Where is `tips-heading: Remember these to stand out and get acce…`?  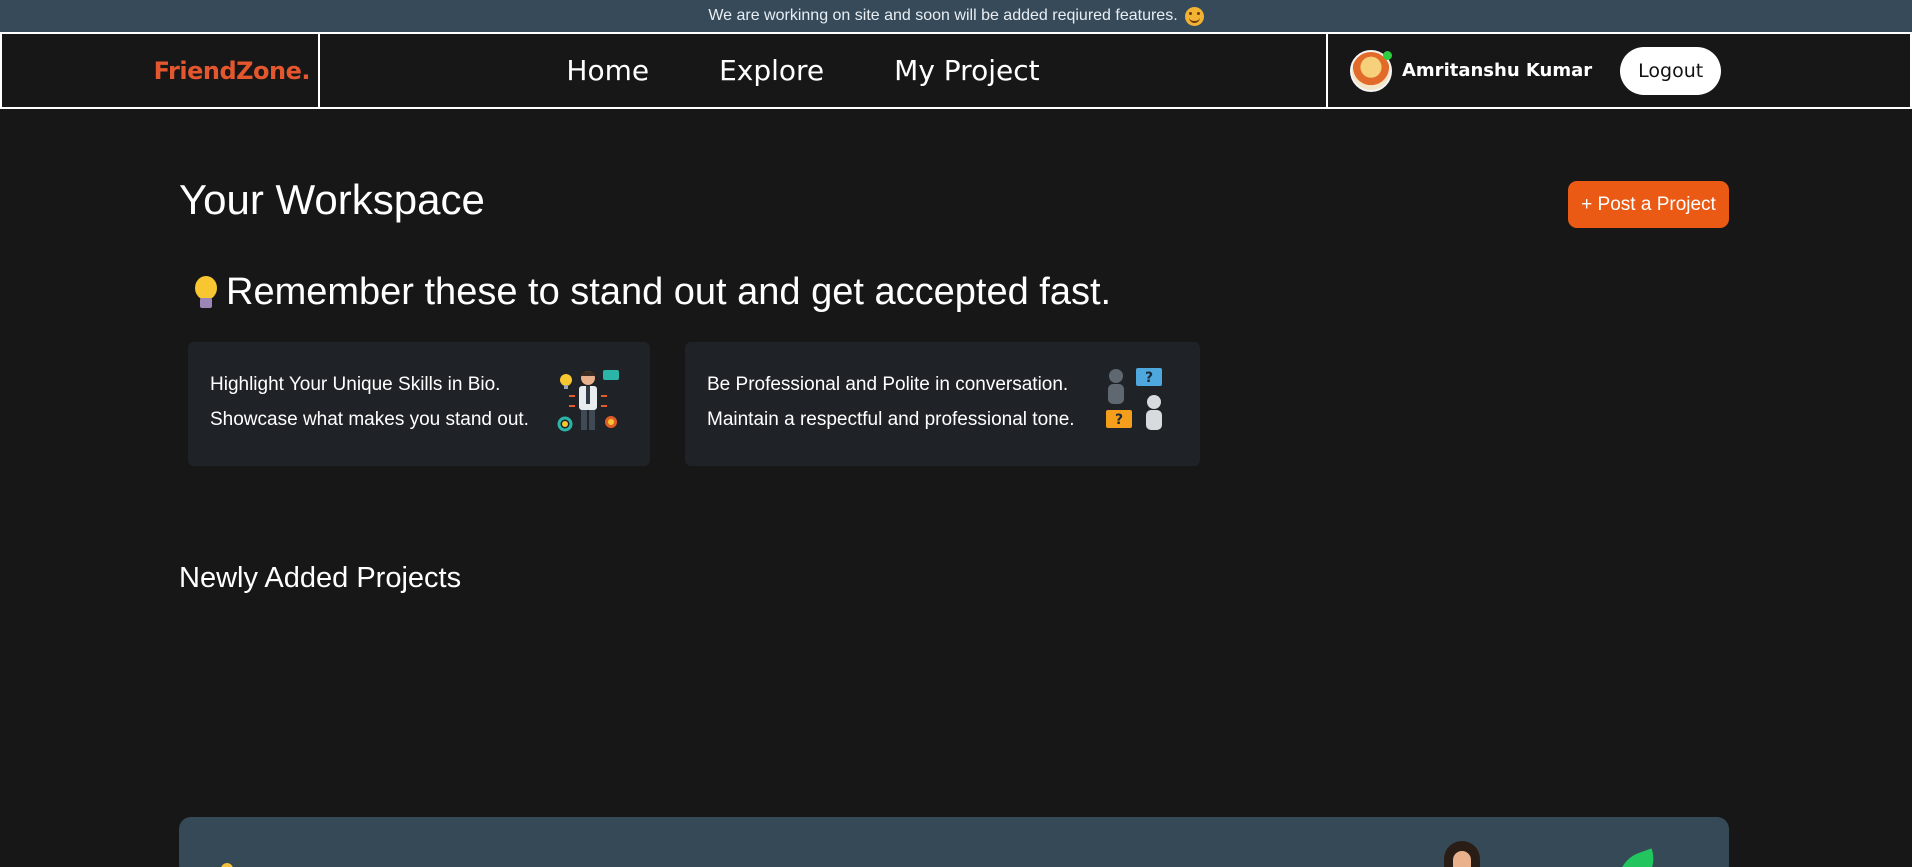 tips-heading: Remember these to stand out and get acce… is located at coordinates (652, 292).